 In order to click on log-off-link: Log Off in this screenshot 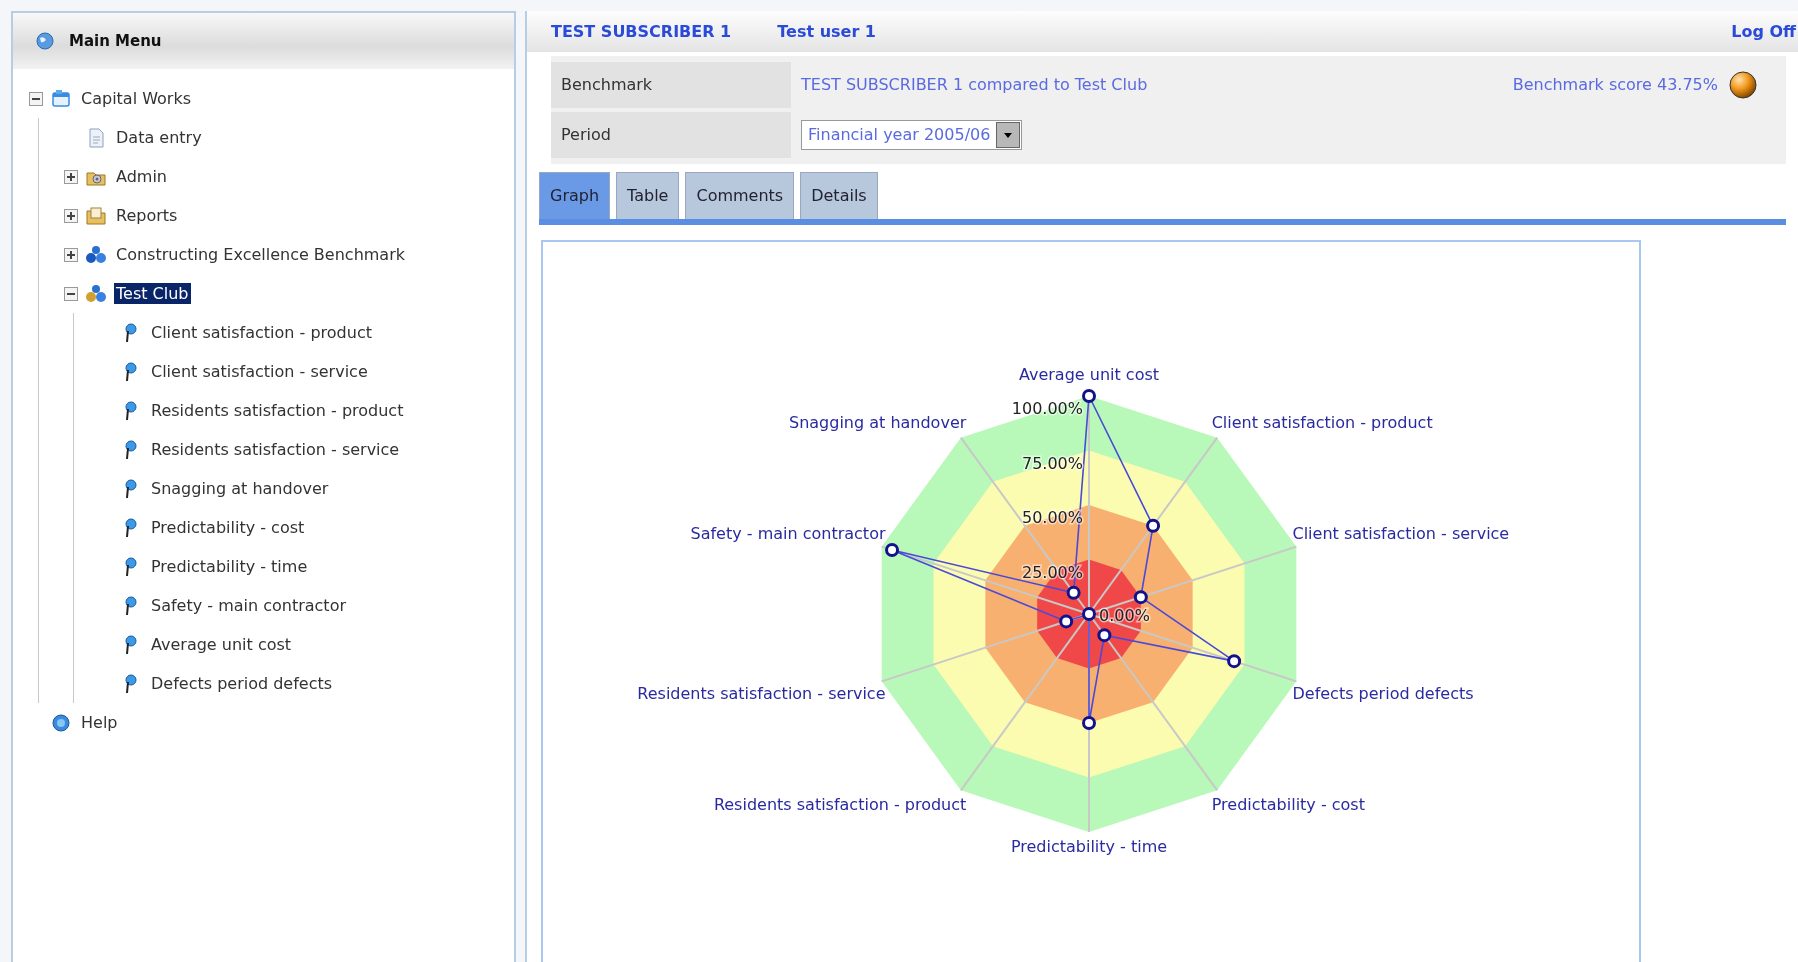, I will do `click(1763, 31)`.